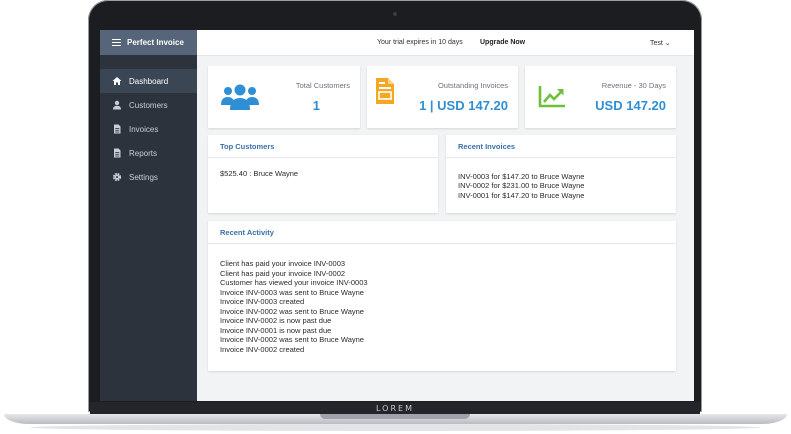 The width and height of the screenshot is (791, 434). What do you see at coordinates (144, 129) in the screenshot?
I see `sidebar-item-label: Invoices` at bounding box center [144, 129].